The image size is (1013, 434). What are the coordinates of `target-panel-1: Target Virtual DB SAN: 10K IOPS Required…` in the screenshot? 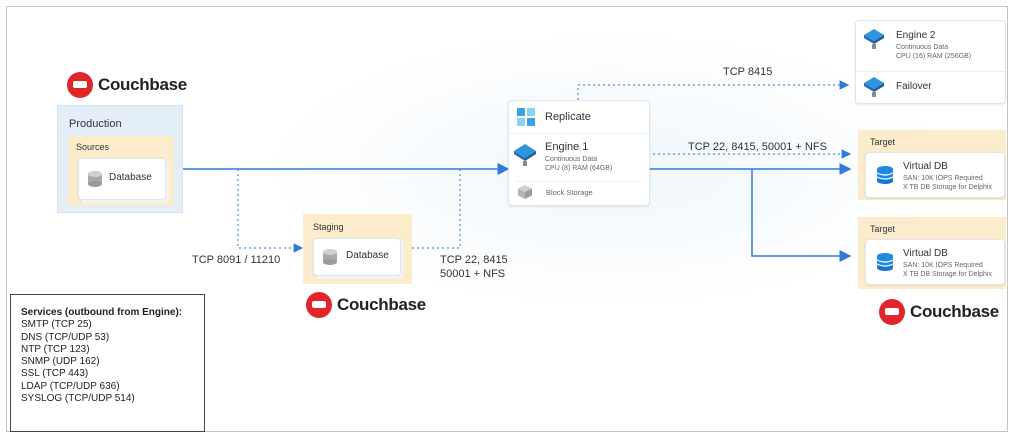 It's located at (932, 165).